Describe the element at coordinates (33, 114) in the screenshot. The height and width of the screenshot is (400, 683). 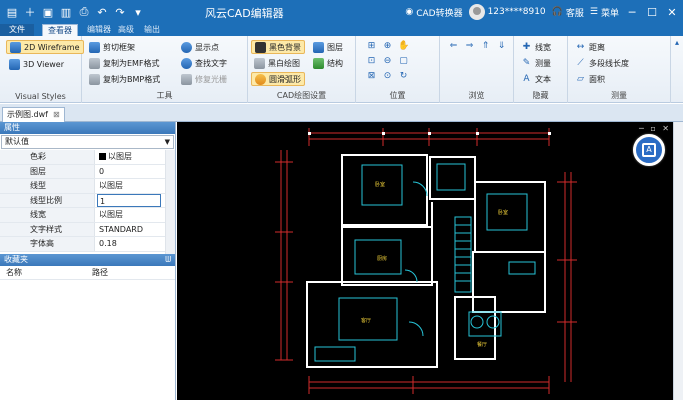
I see `document-tab: 示例图.dwf ⊠` at that location.